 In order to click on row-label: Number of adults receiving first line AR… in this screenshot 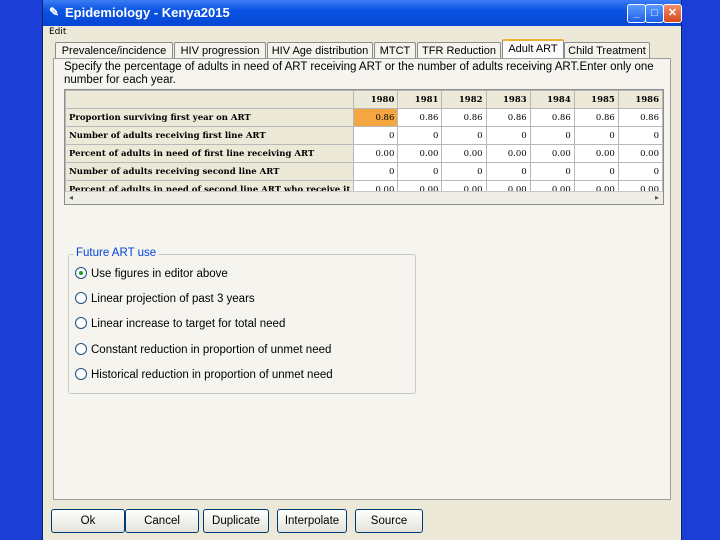, I will do `click(210, 135)`.